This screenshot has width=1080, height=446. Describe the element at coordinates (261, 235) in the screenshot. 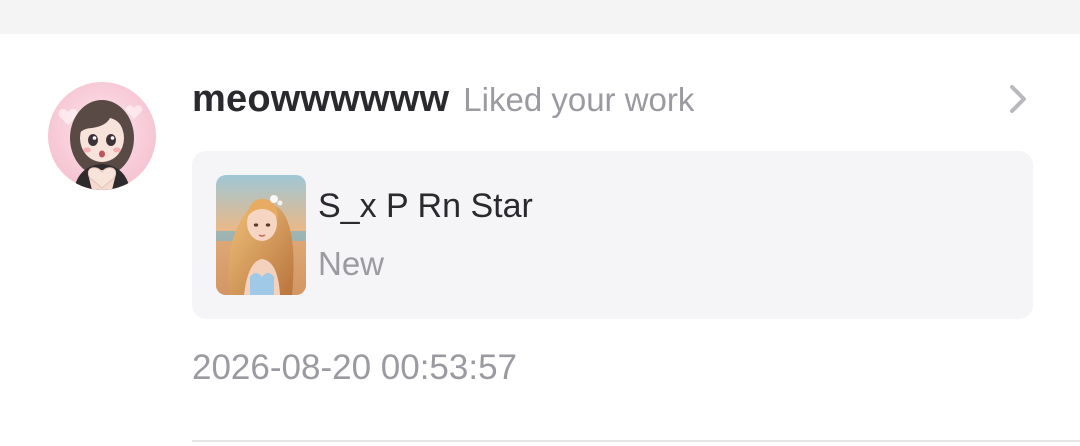

I see `work-thumbnail` at that location.